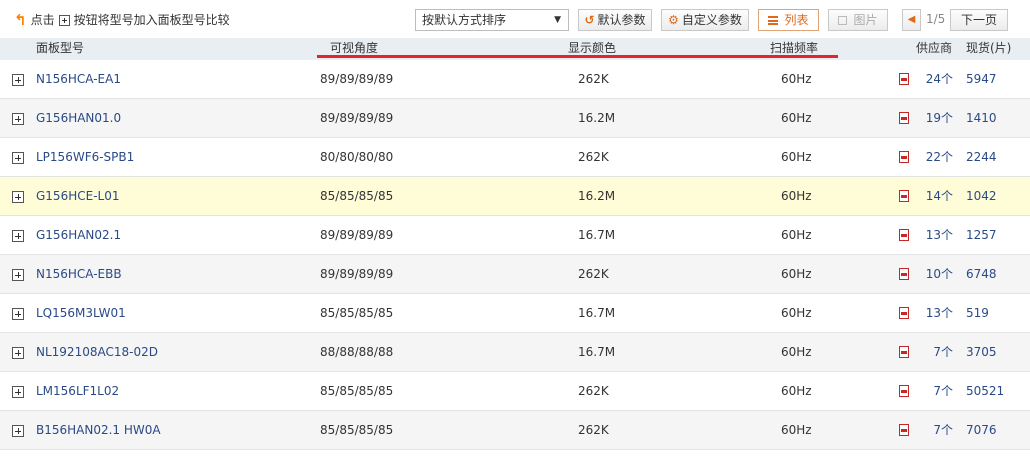  Describe the element at coordinates (979, 20) in the screenshot. I see `next-page-button: 下一页` at that location.